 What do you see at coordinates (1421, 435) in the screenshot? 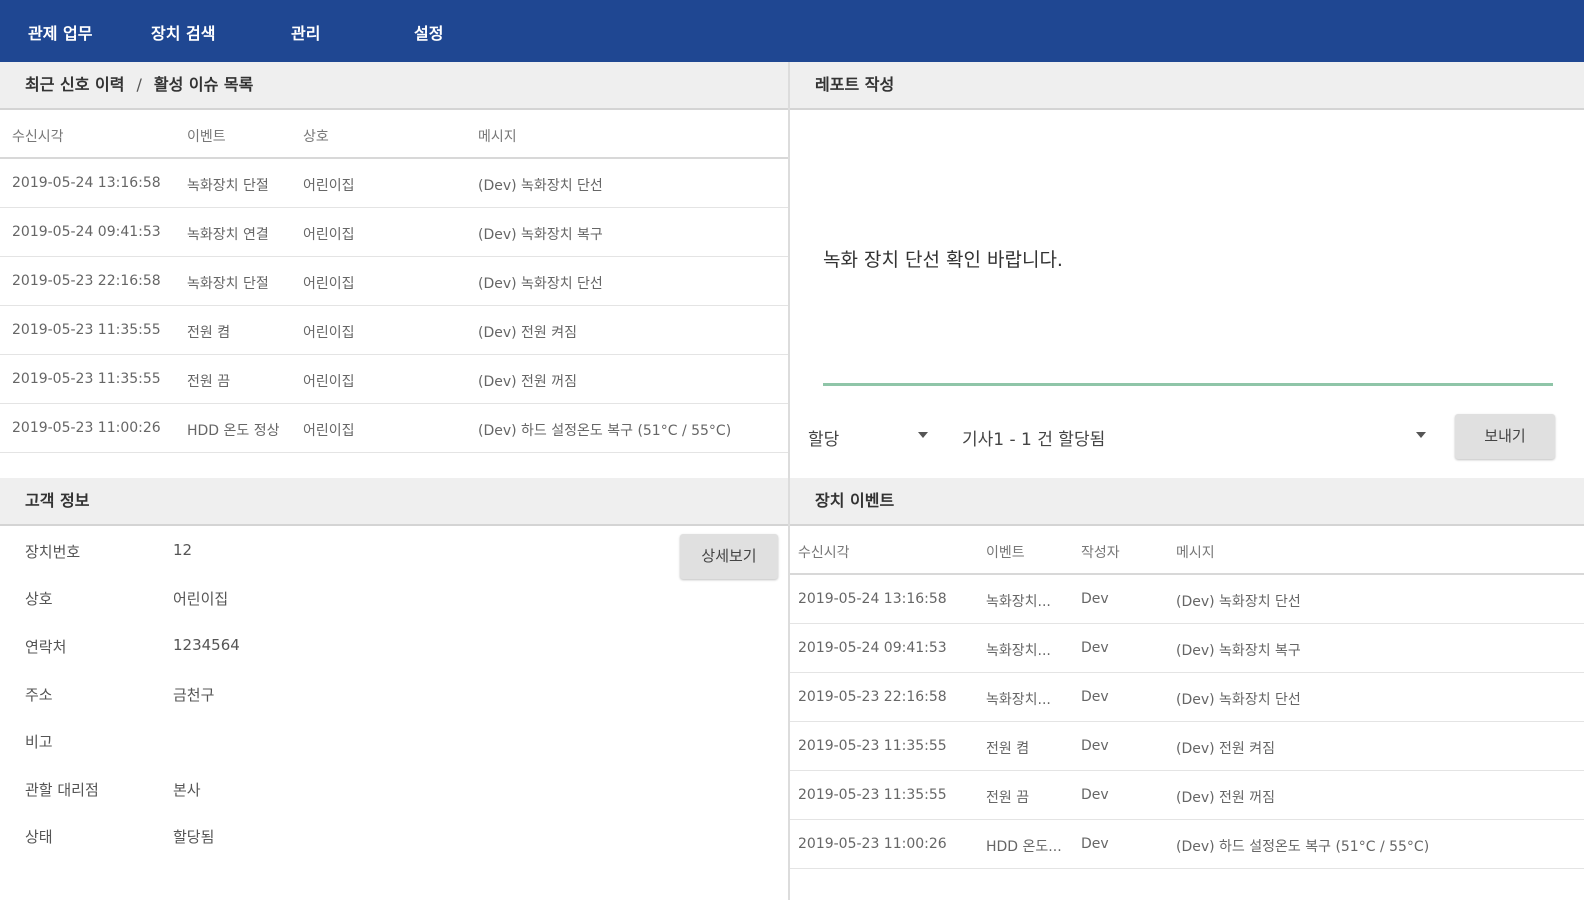
I see `dropdown-arrow-icon` at bounding box center [1421, 435].